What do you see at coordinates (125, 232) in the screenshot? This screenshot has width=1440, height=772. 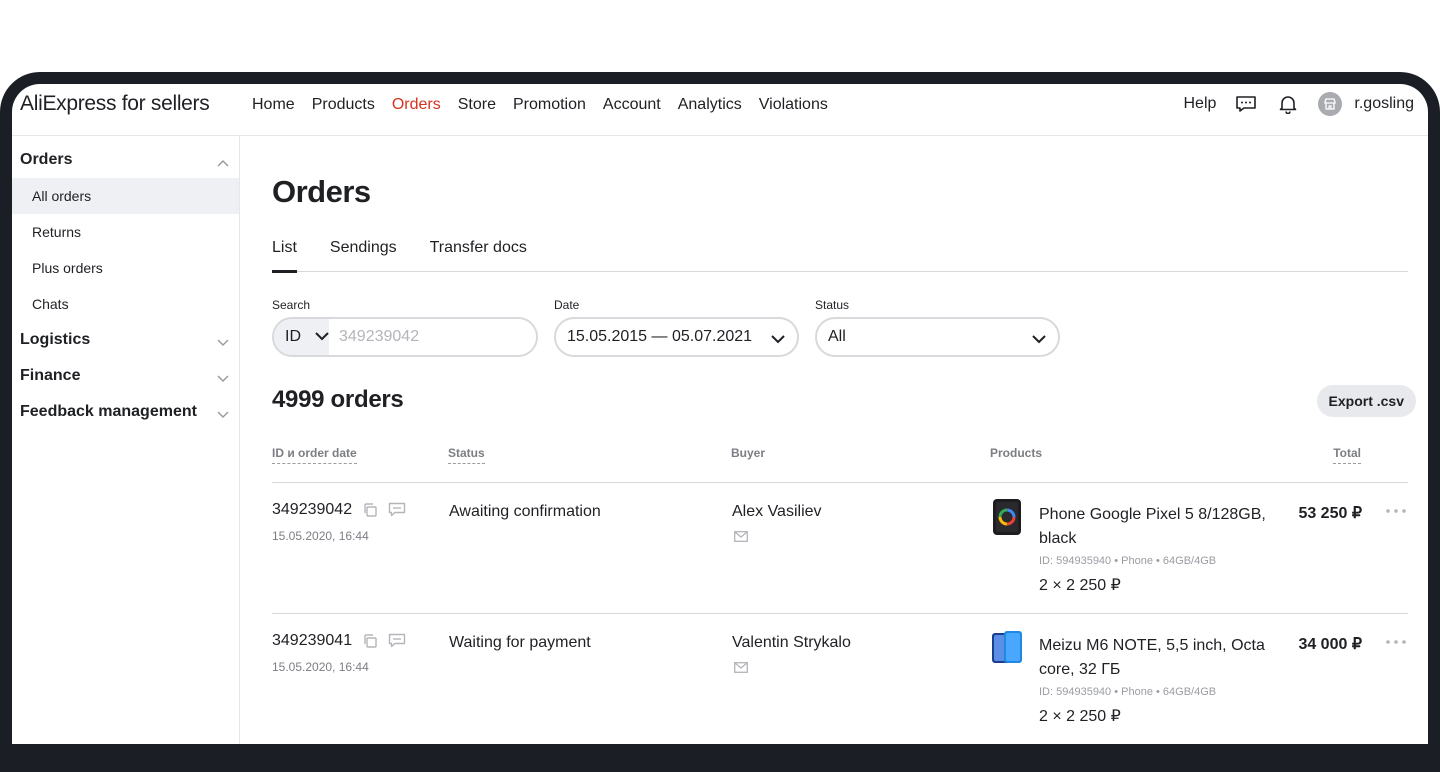 I see `sidebar-item-returns: Returns` at bounding box center [125, 232].